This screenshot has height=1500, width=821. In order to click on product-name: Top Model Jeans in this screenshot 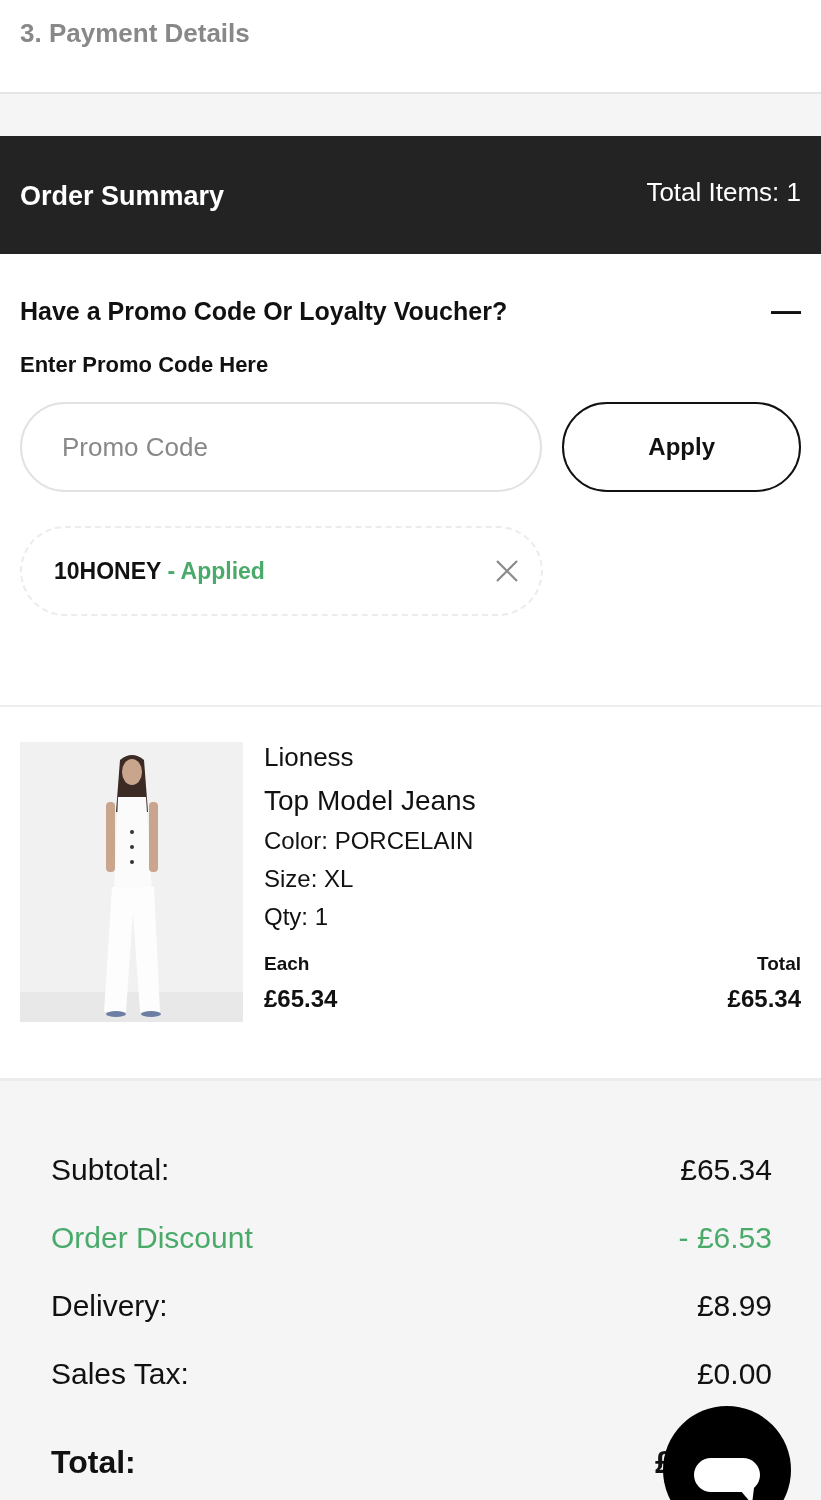, I will do `click(370, 801)`.